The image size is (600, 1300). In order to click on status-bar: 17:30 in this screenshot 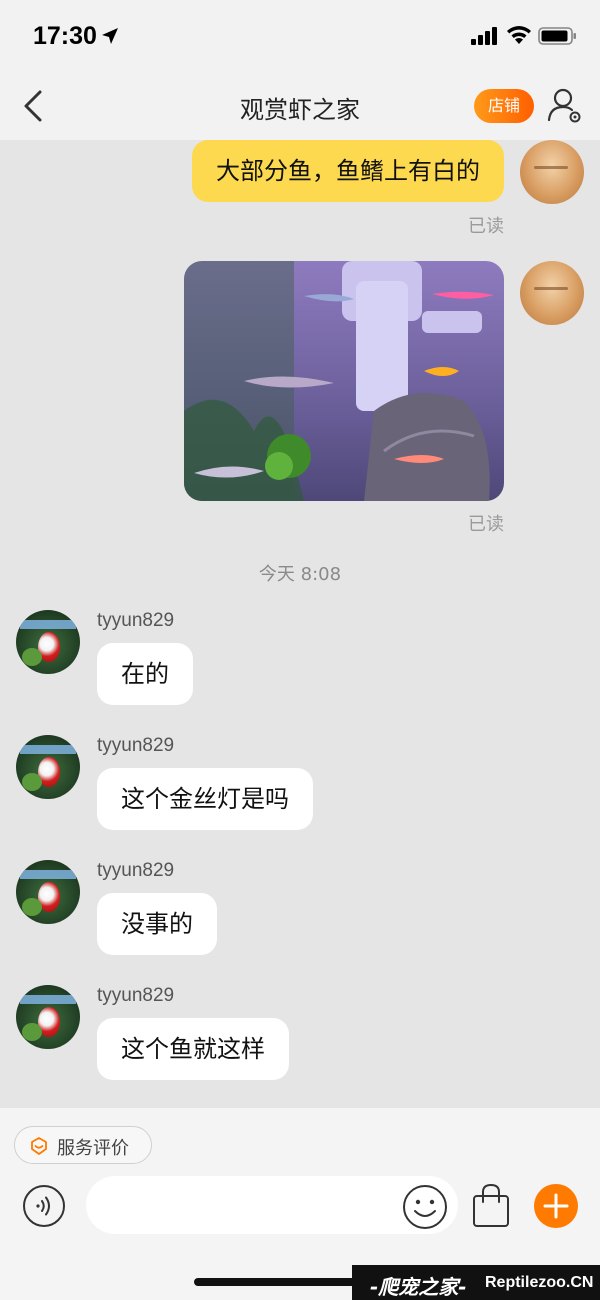, I will do `click(300, 36)`.